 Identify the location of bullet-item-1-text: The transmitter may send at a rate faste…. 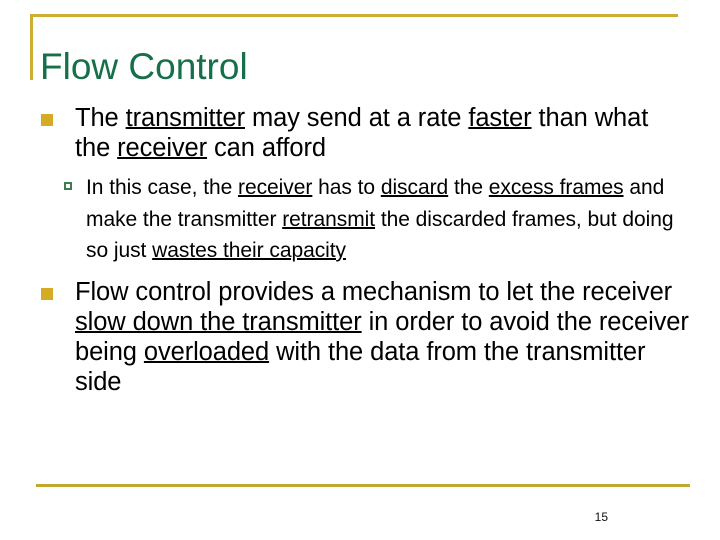
(362, 133).